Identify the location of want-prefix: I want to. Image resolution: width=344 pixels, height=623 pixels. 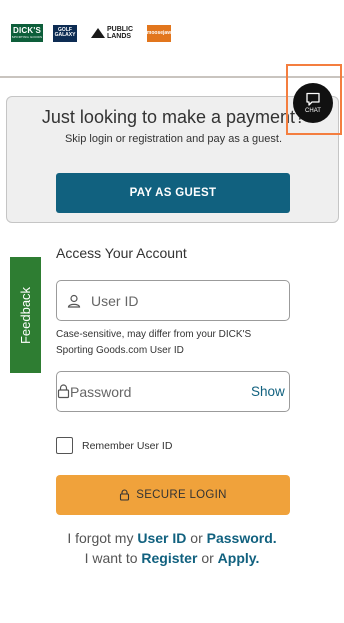
(111, 558).